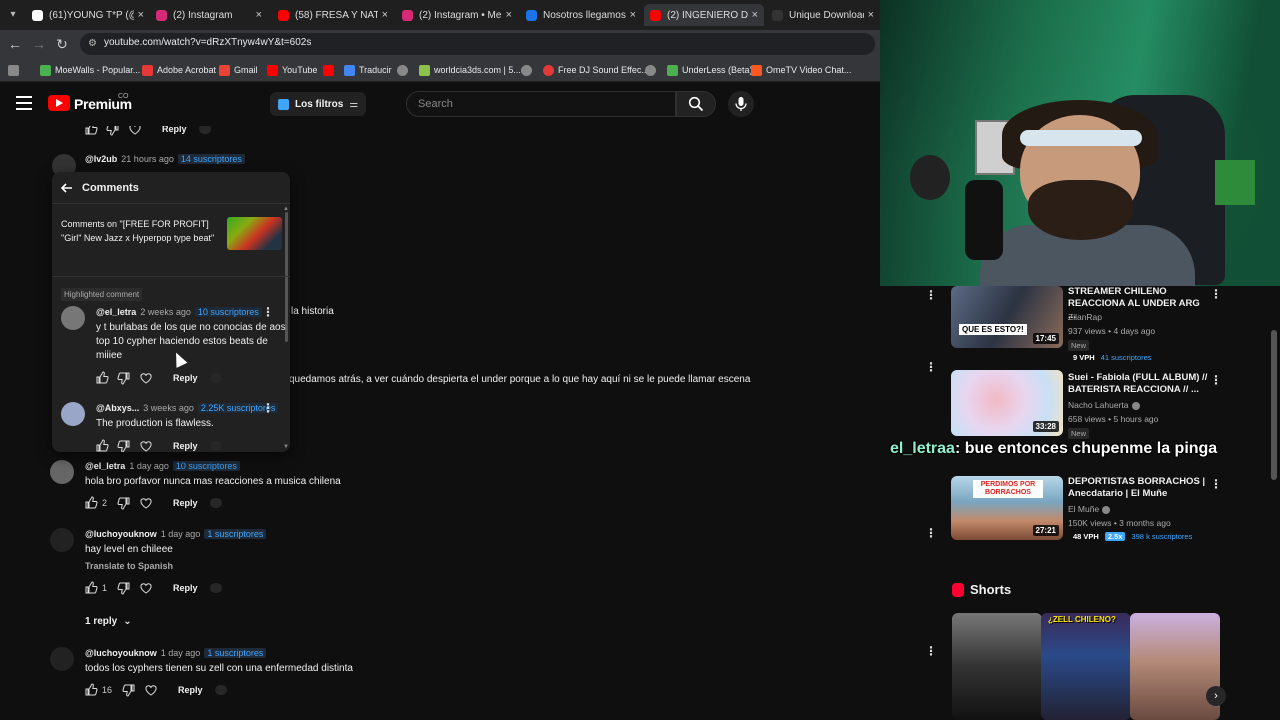 The width and height of the screenshot is (1280, 720). What do you see at coordinates (741, 104) in the screenshot?
I see `voice-search-button` at bounding box center [741, 104].